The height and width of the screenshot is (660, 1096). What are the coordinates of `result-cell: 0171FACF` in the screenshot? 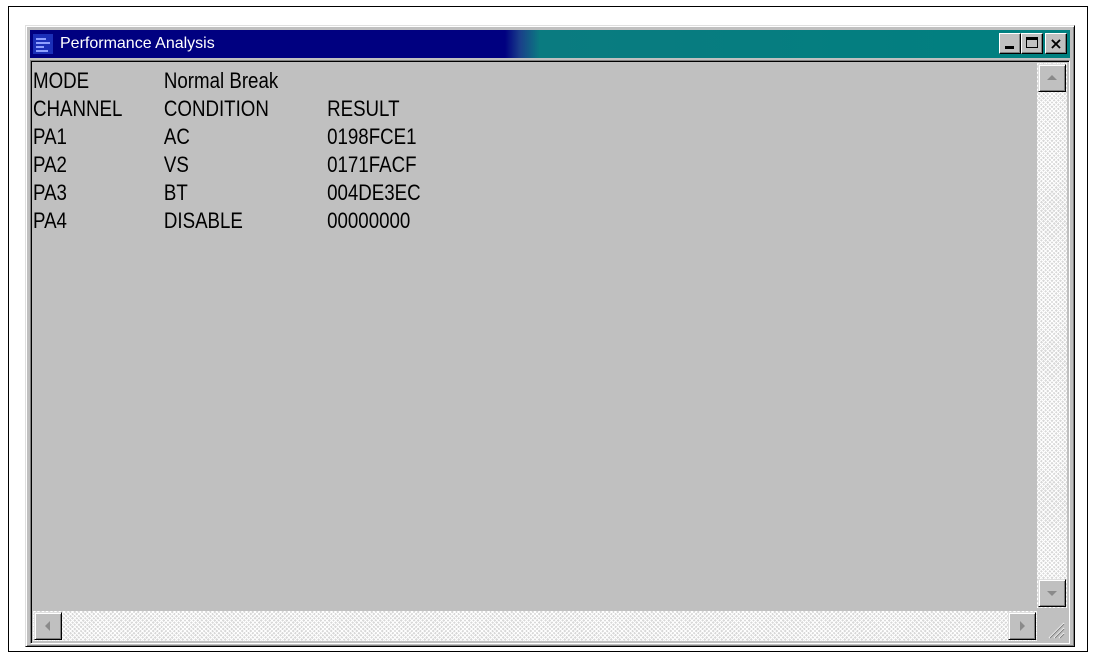 It's located at (372, 164).